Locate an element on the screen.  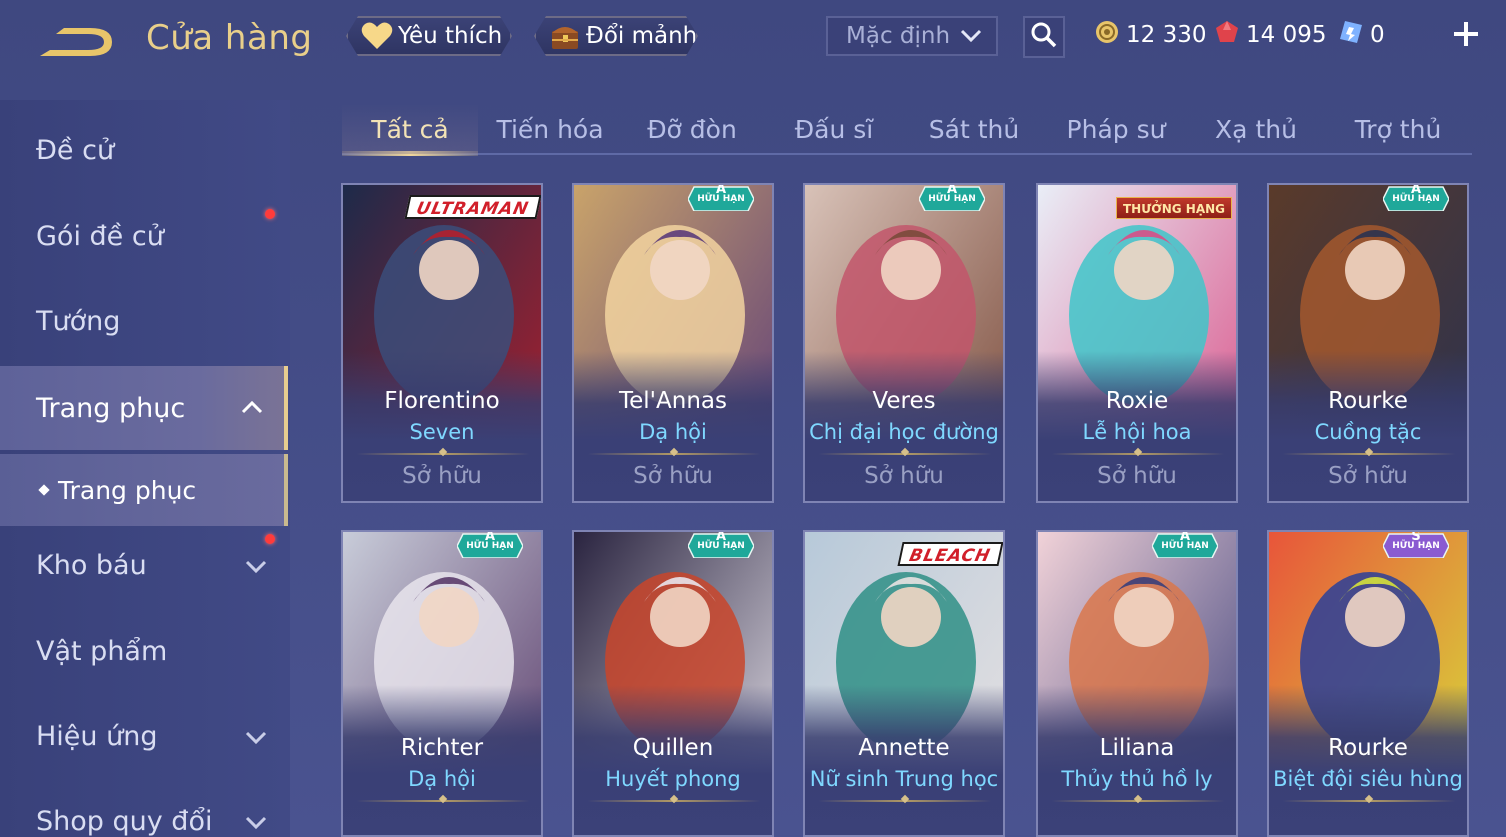
sidebar-item-label: Vật phẩm is located at coordinates (102, 651).